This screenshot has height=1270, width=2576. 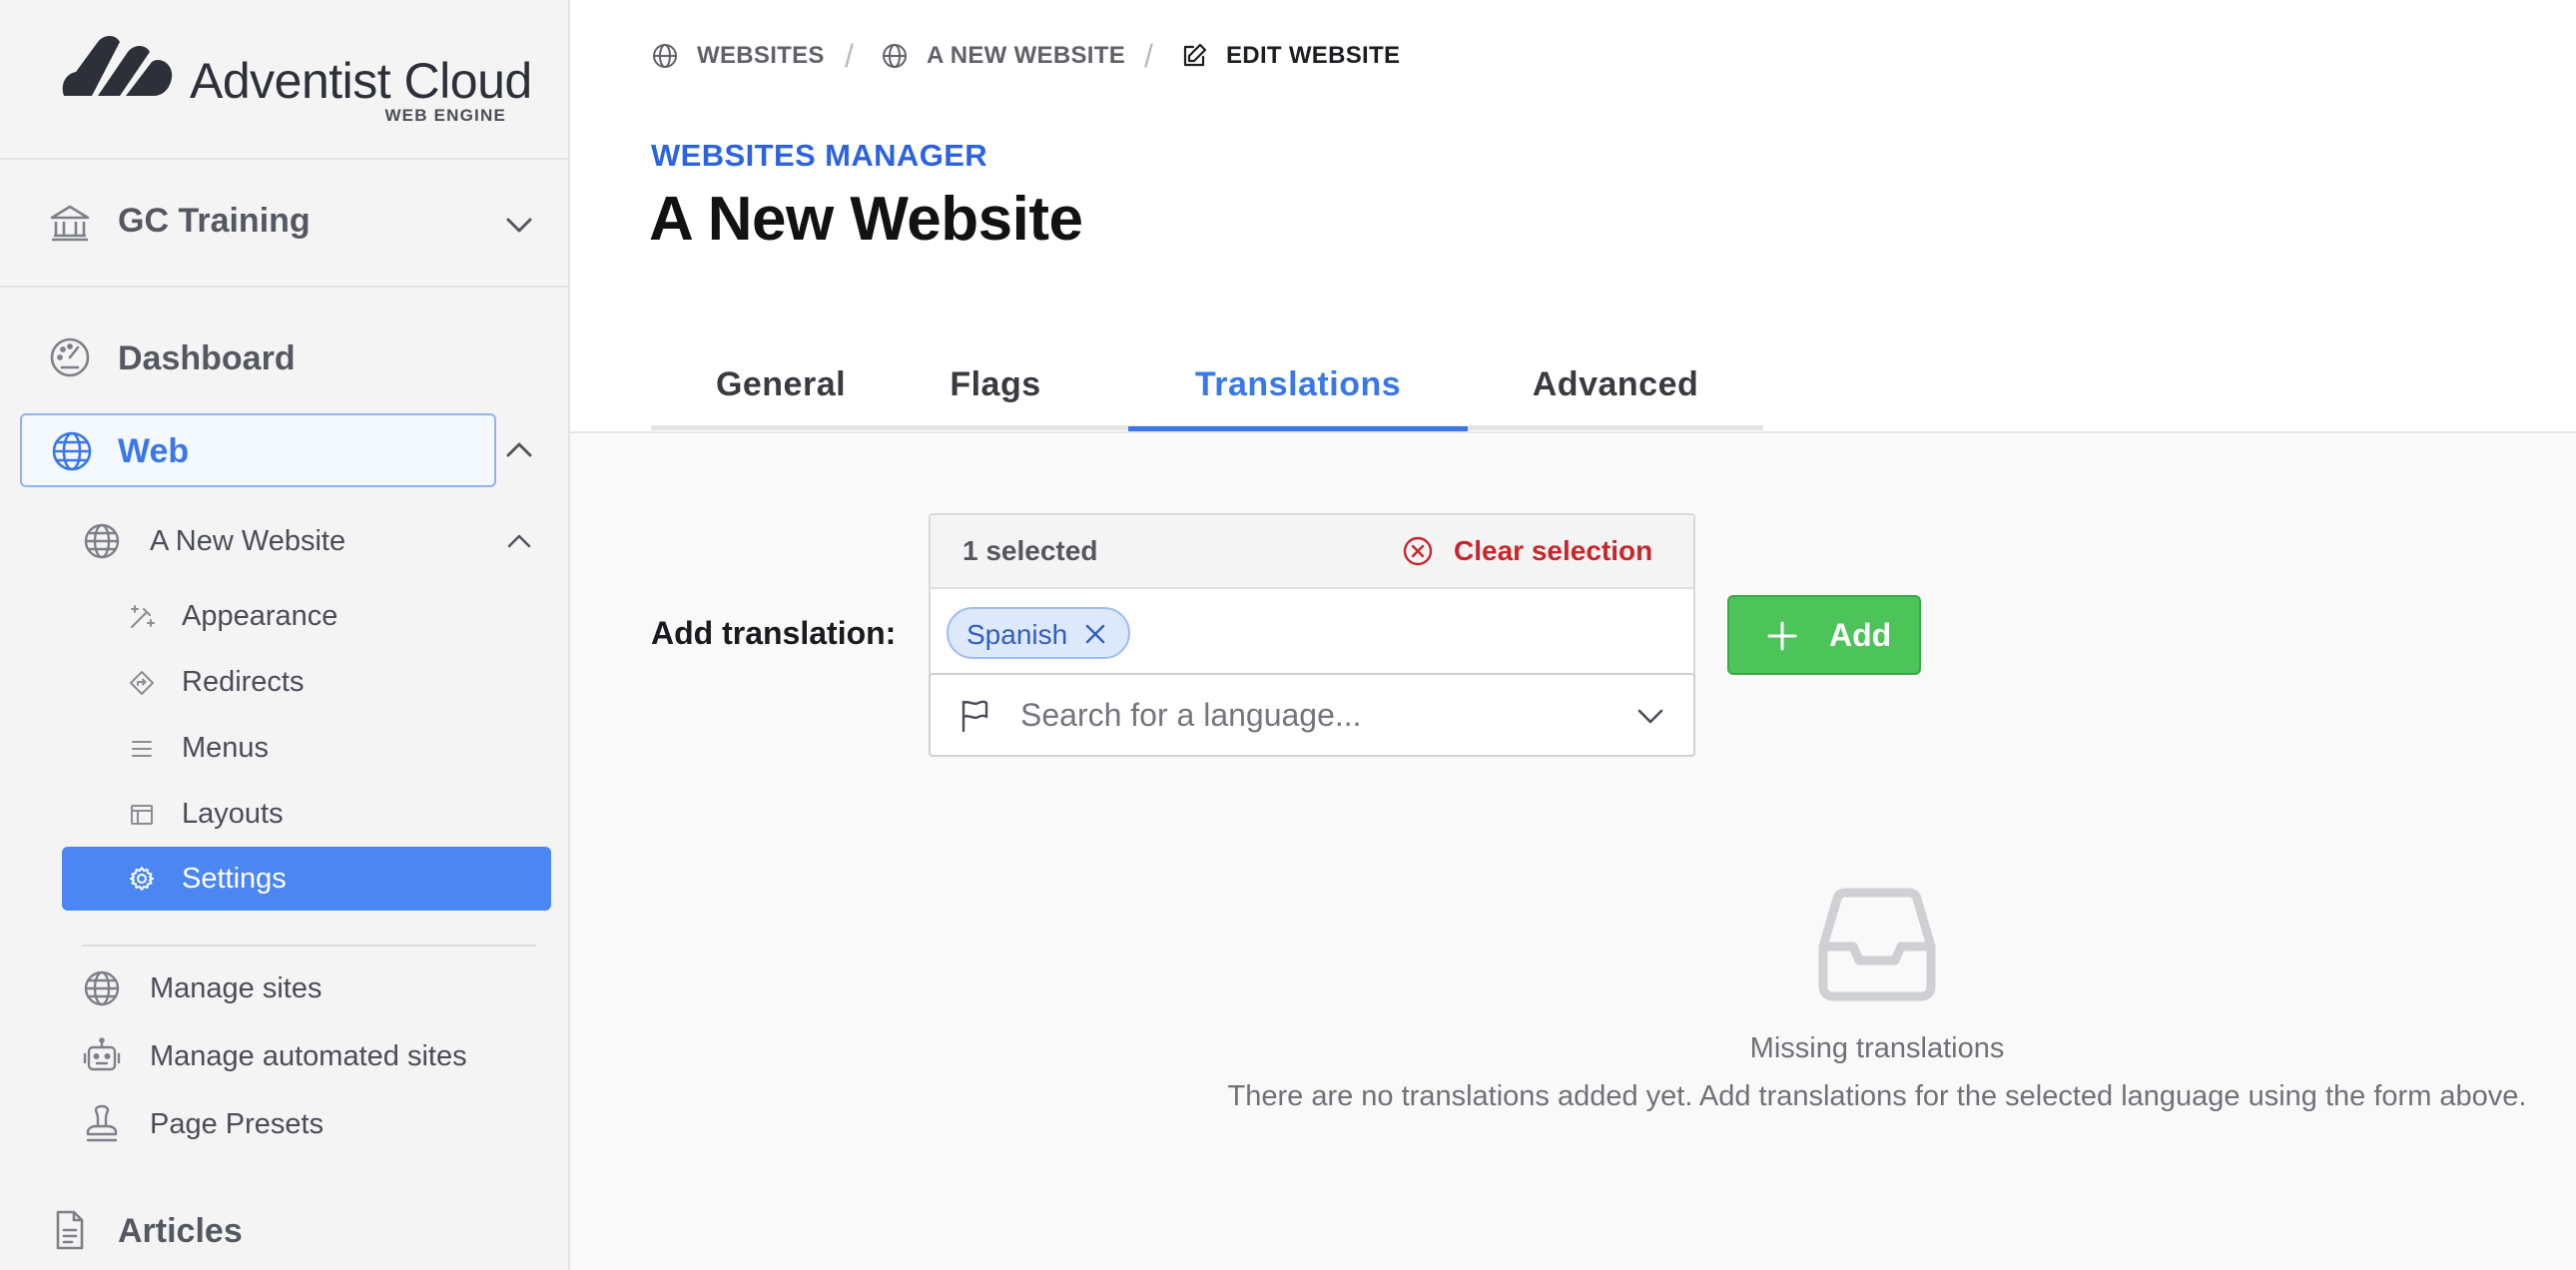 What do you see at coordinates (307, 879) in the screenshot?
I see `sidebar-item-settings: Settings` at bounding box center [307, 879].